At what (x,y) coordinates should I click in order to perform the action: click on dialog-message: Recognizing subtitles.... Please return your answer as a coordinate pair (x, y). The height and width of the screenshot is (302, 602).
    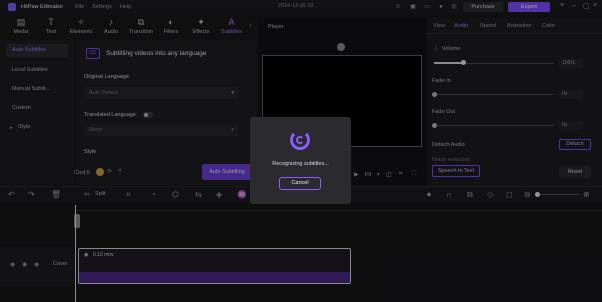
    Looking at the image, I should click on (300, 164).